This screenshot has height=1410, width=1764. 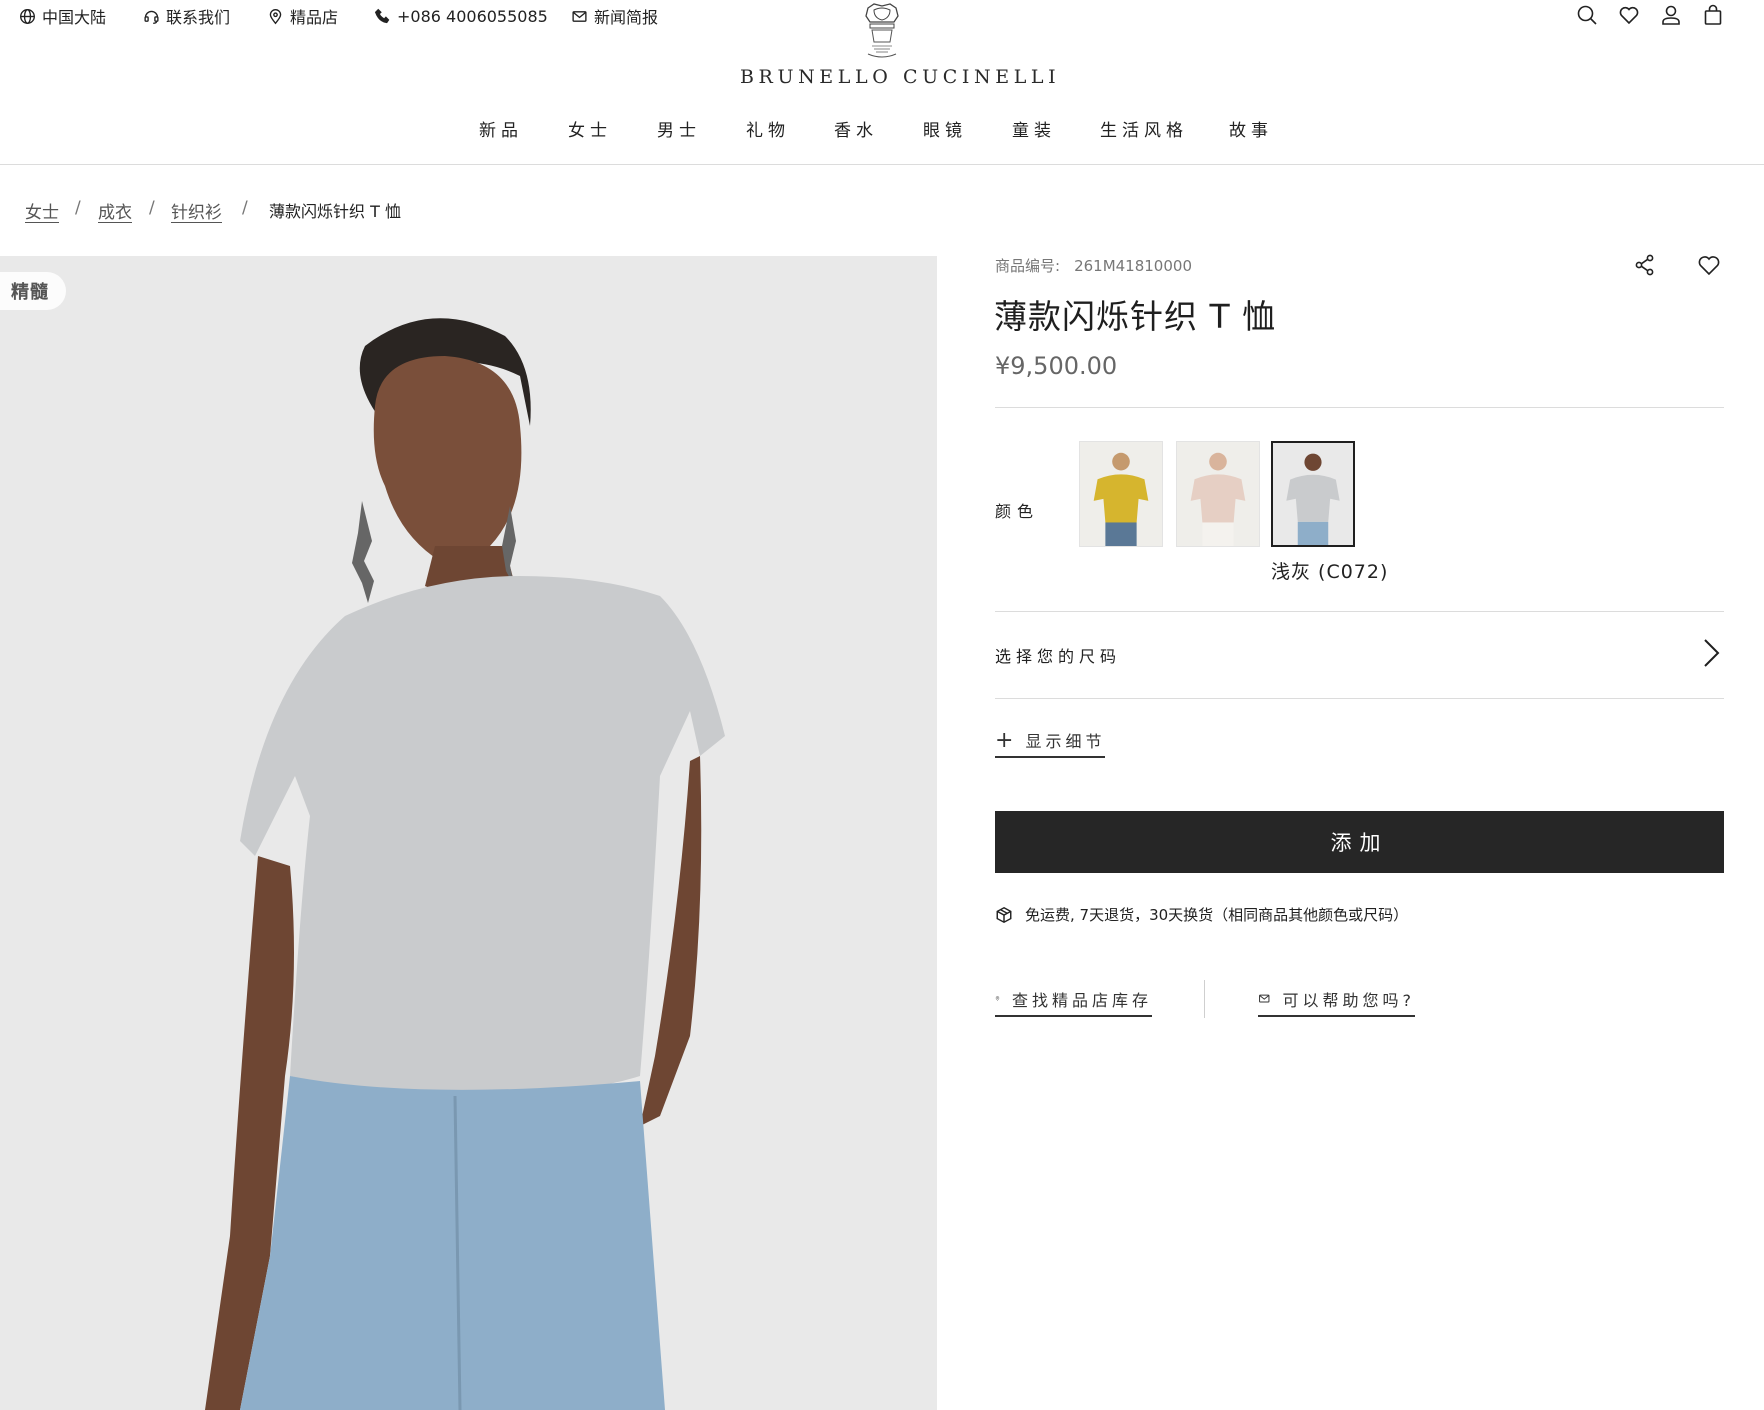 I want to click on selected-color-name: 浅灰 (C072), so click(x=1330, y=572).